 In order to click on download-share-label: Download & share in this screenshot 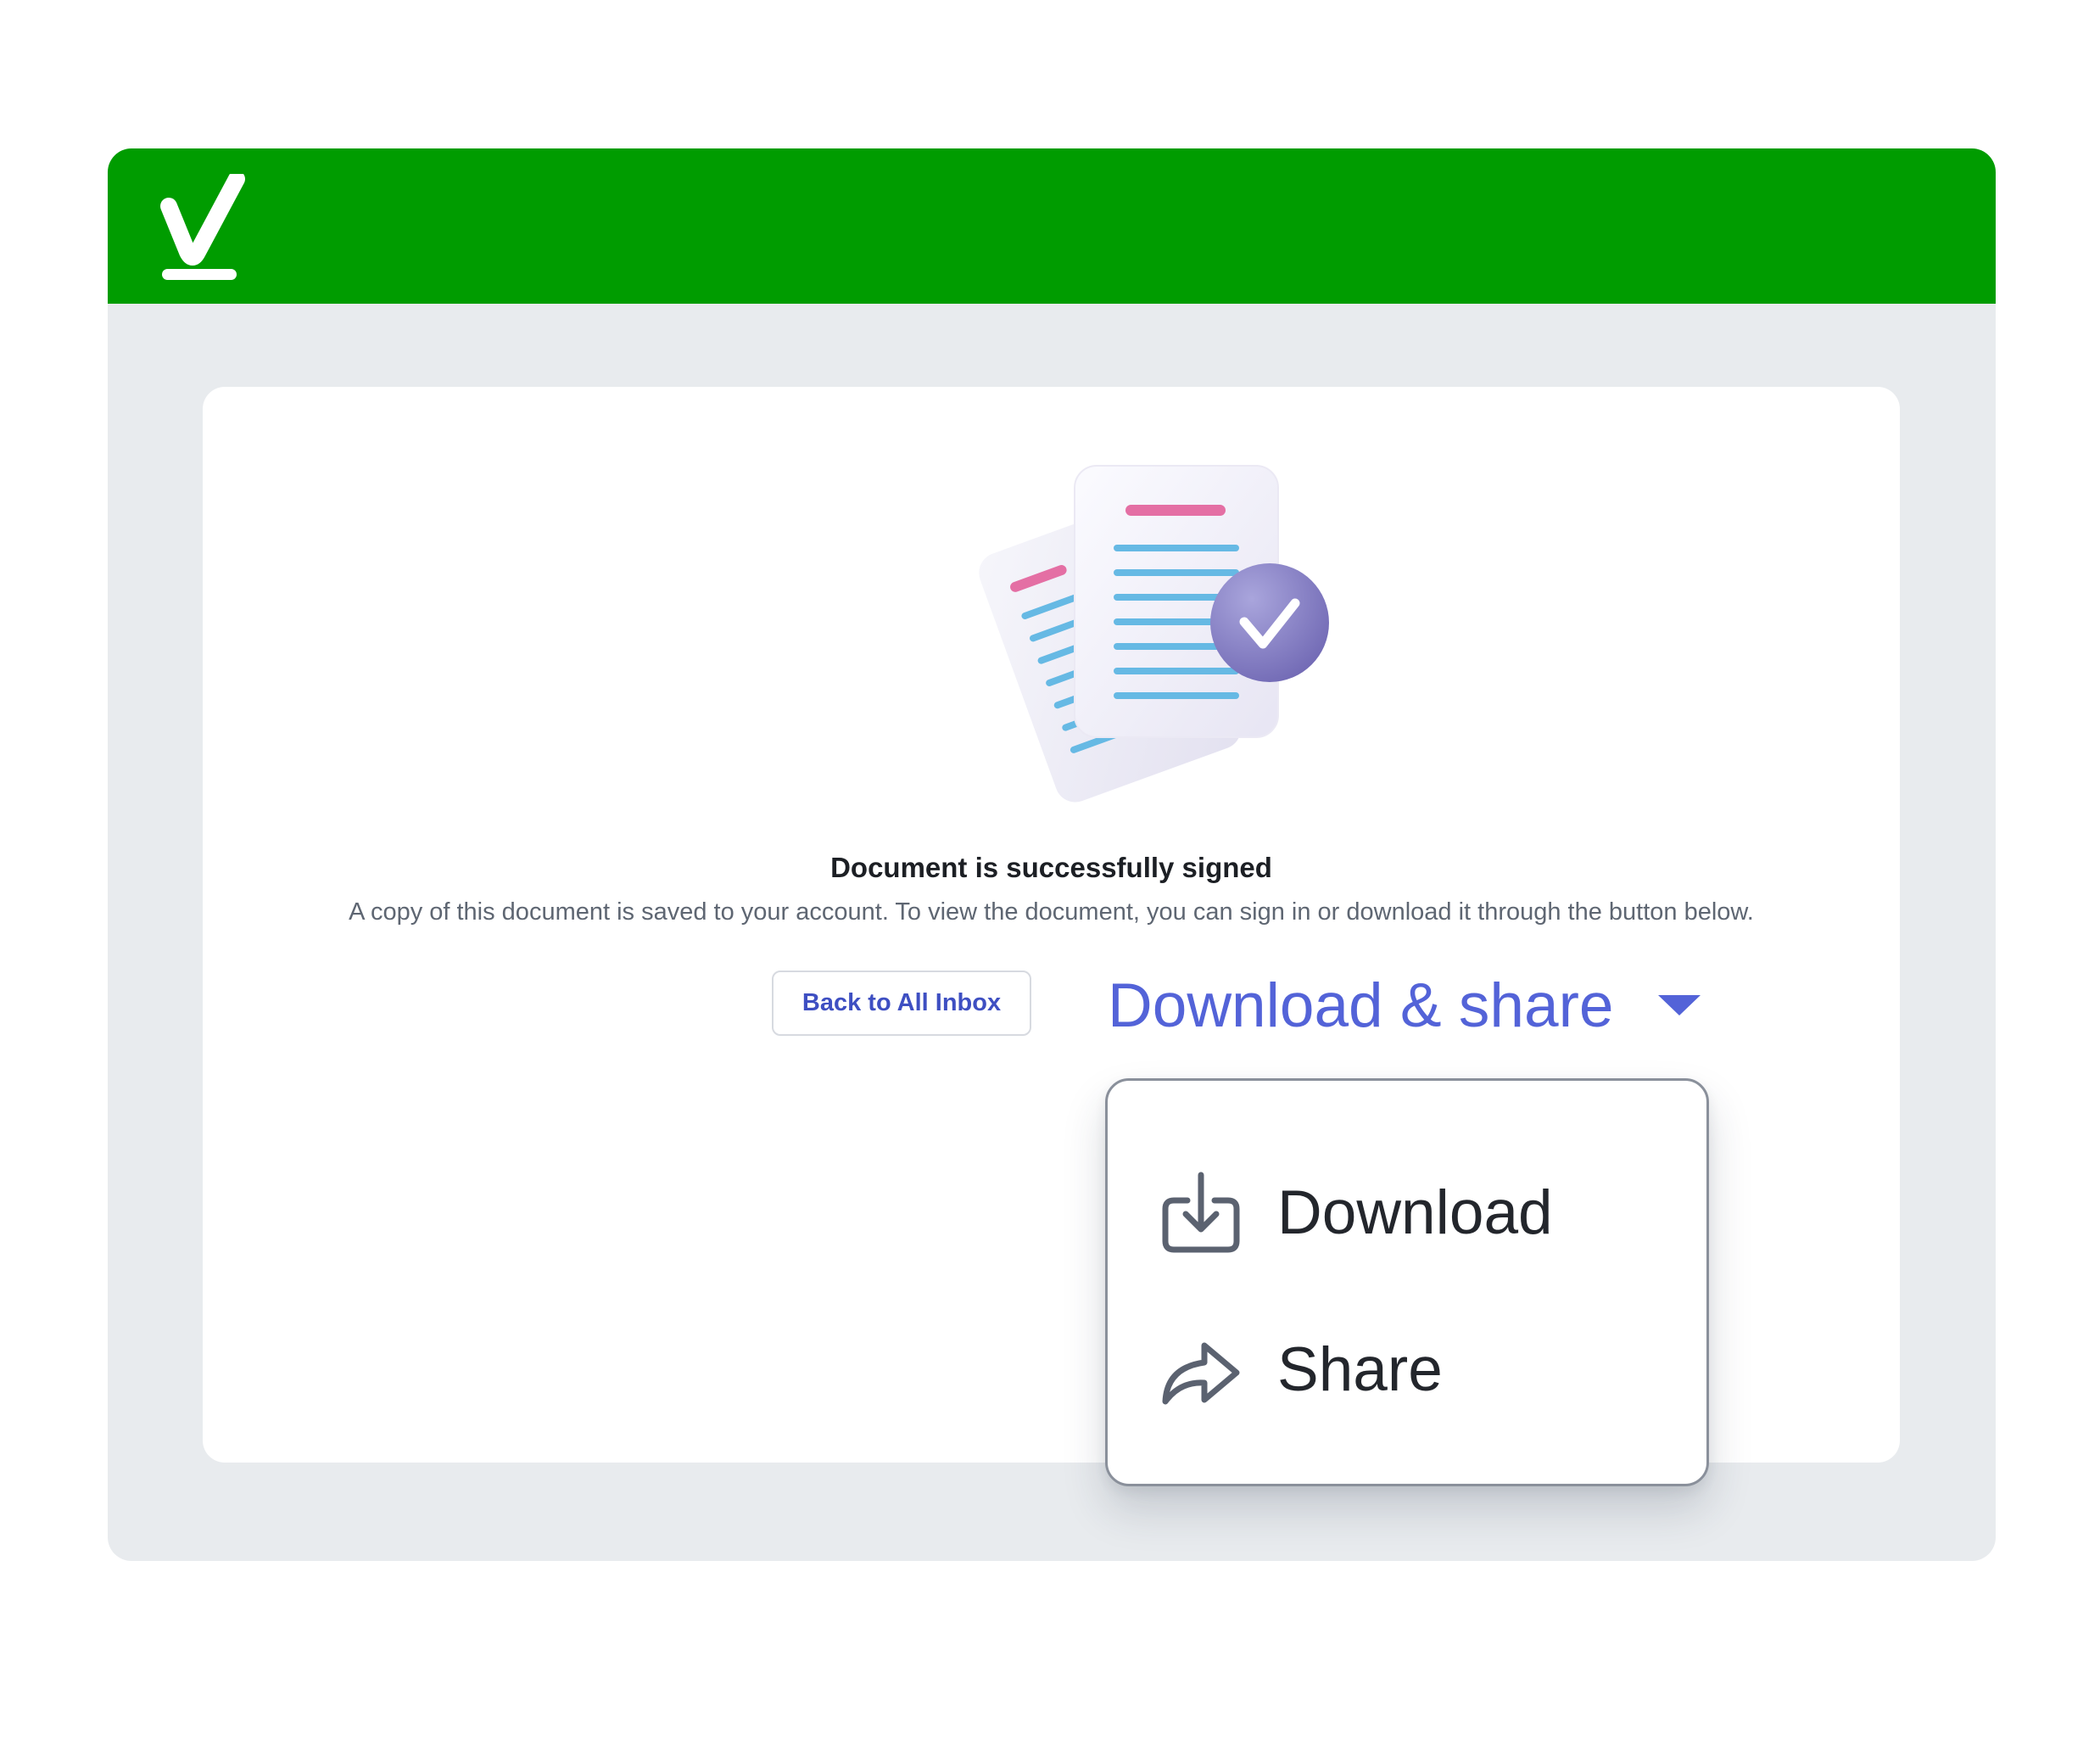, I will do `click(1361, 1005)`.